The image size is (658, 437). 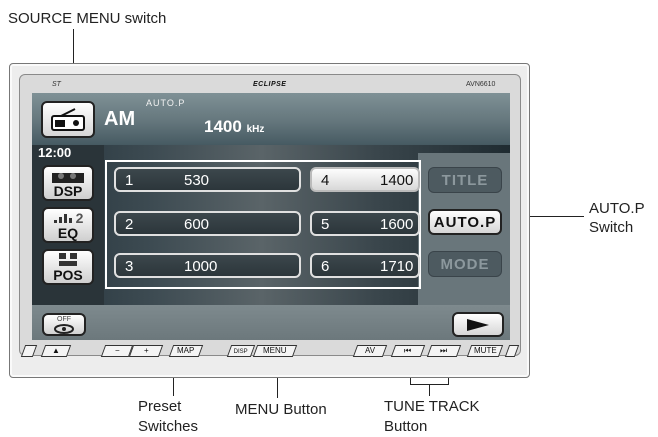 What do you see at coordinates (62, 218) in the screenshot?
I see `eq-bars-icon` at bounding box center [62, 218].